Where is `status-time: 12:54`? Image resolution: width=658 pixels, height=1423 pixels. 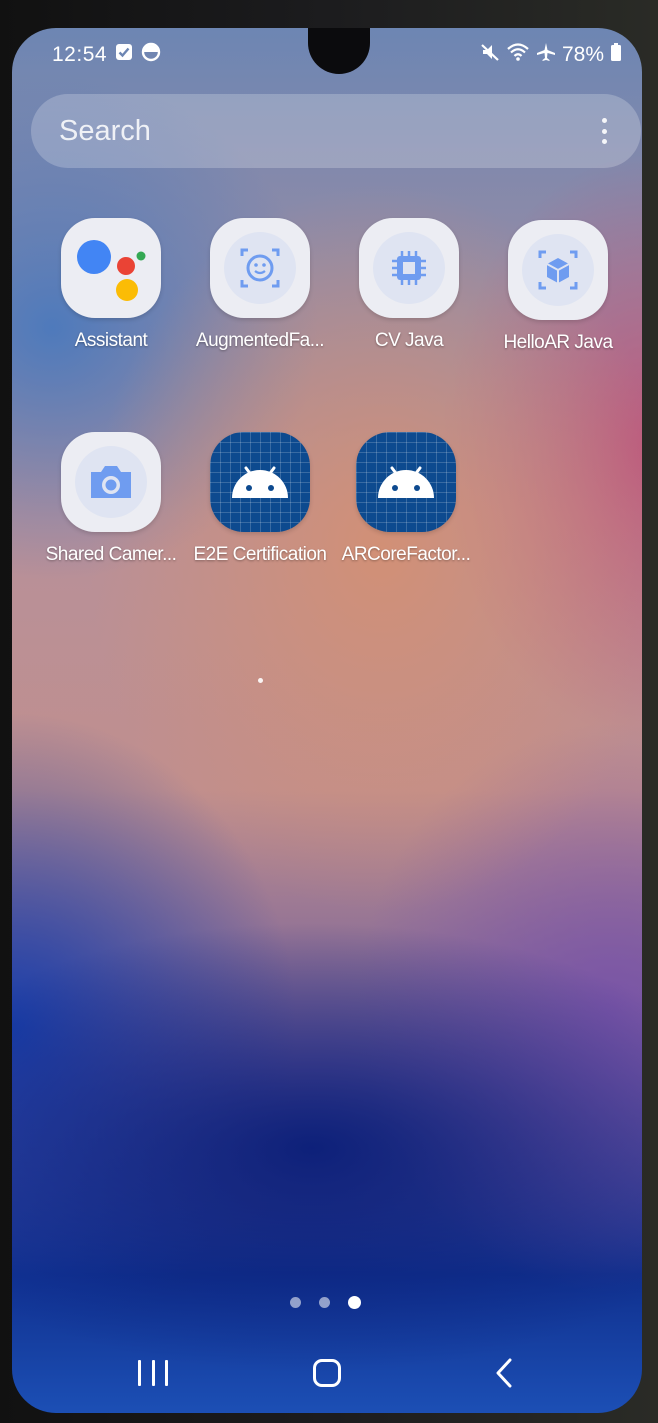
status-time: 12:54 is located at coordinates (80, 54).